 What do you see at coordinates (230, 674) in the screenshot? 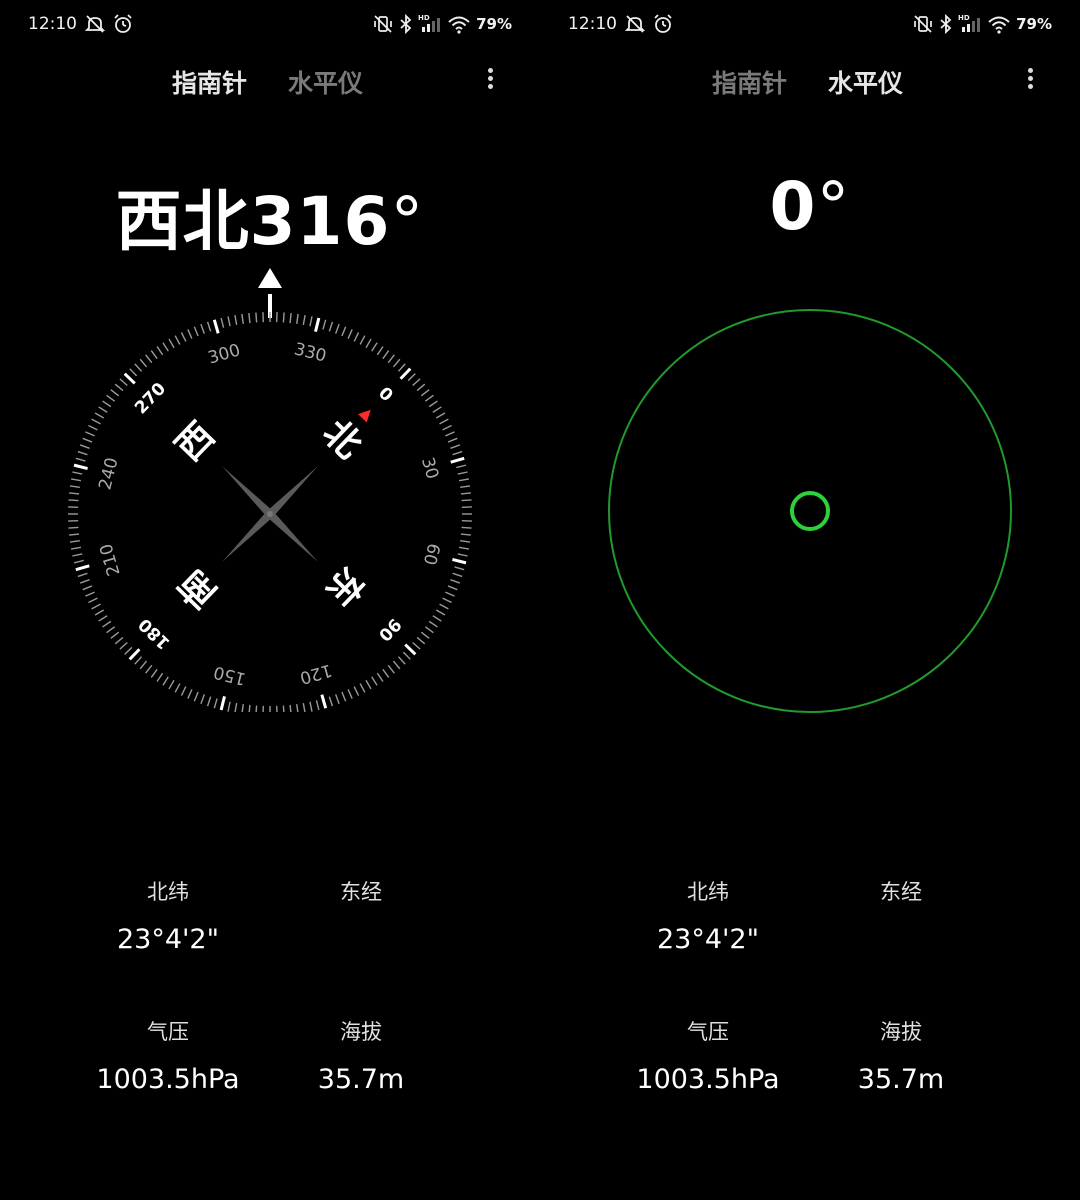
I see `compass-degree-label: 150` at bounding box center [230, 674].